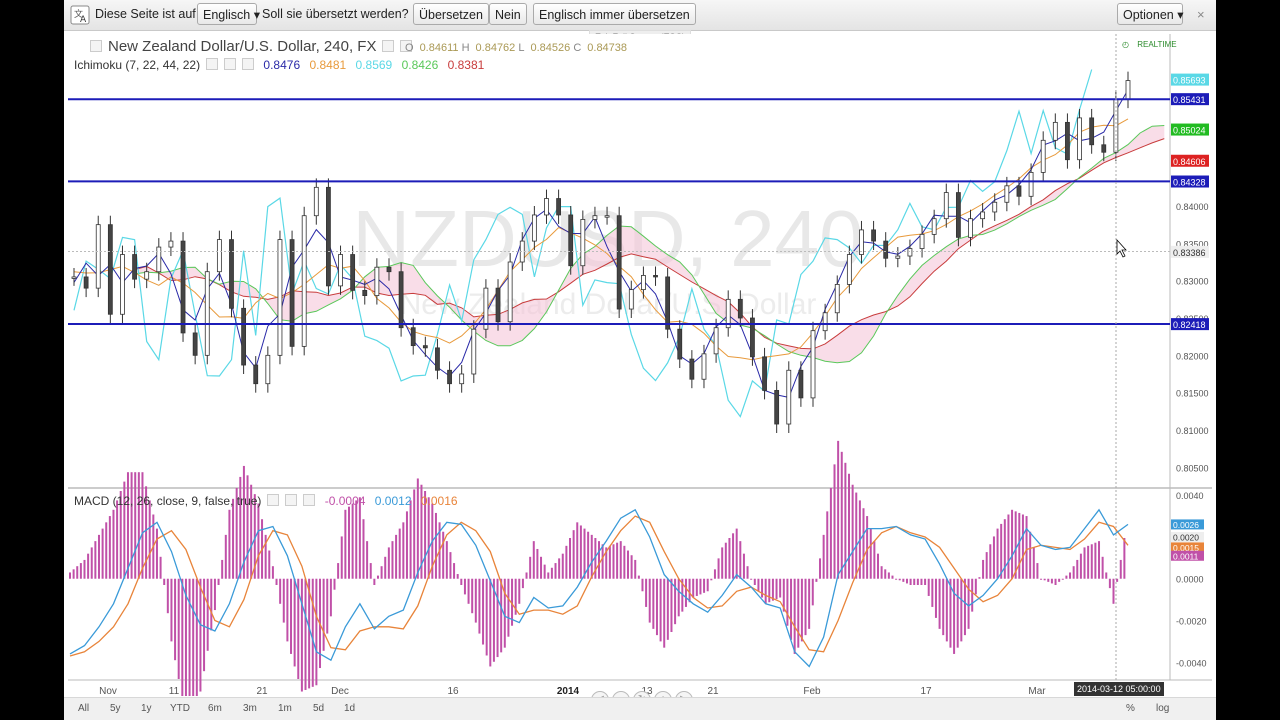  Describe the element at coordinates (1162, 708) in the screenshot. I see `log-toggle: log` at that location.